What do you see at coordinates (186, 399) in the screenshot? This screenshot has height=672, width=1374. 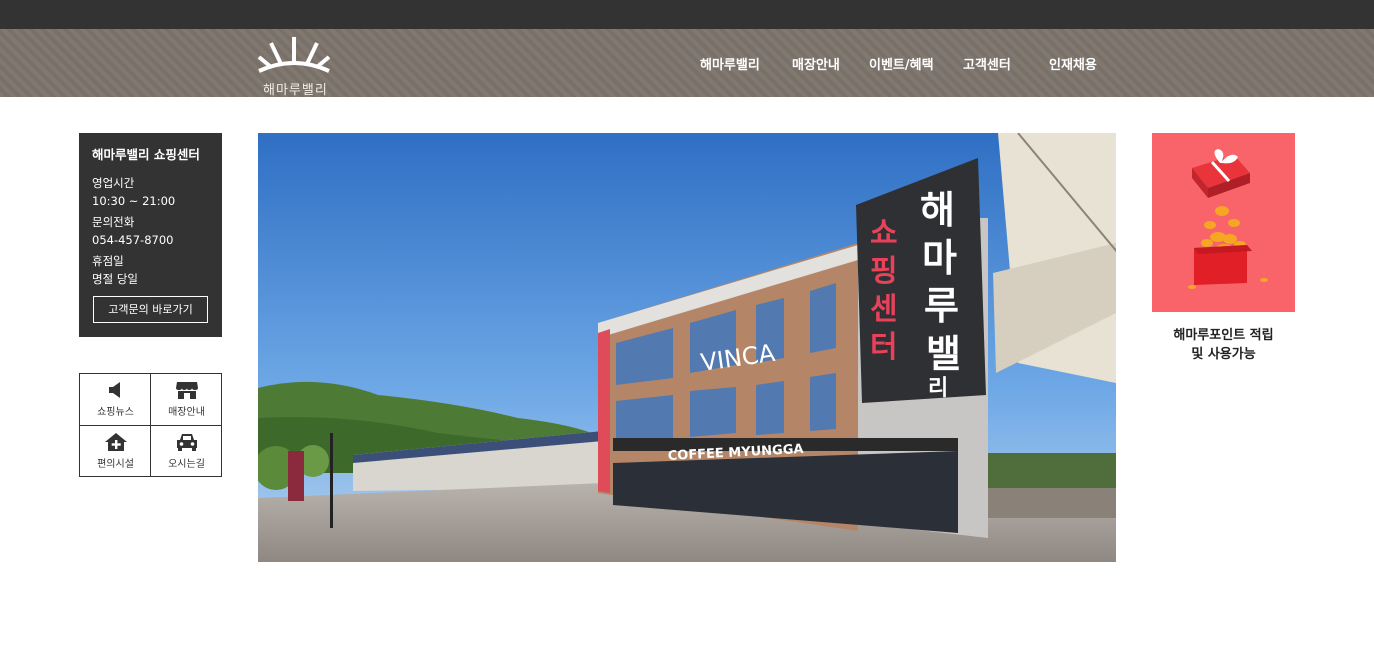 I see `quick-link-store-guide: 매장안내` at bounding box center [186, 399].